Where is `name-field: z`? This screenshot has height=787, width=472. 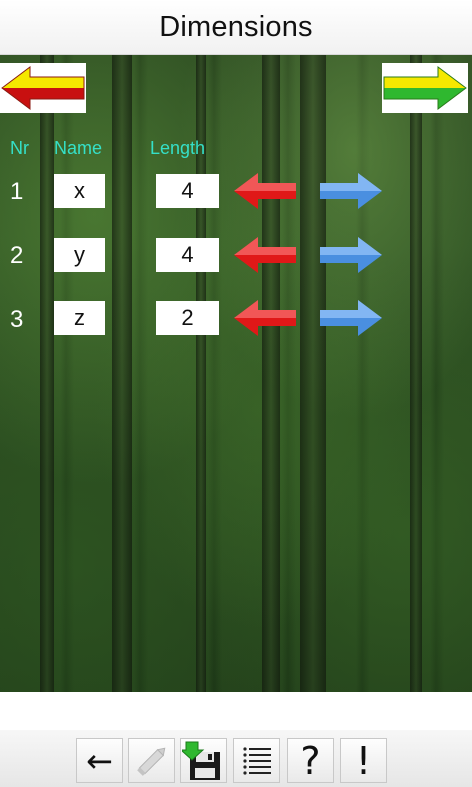 name-field: z is located at coordinates (79, 318).